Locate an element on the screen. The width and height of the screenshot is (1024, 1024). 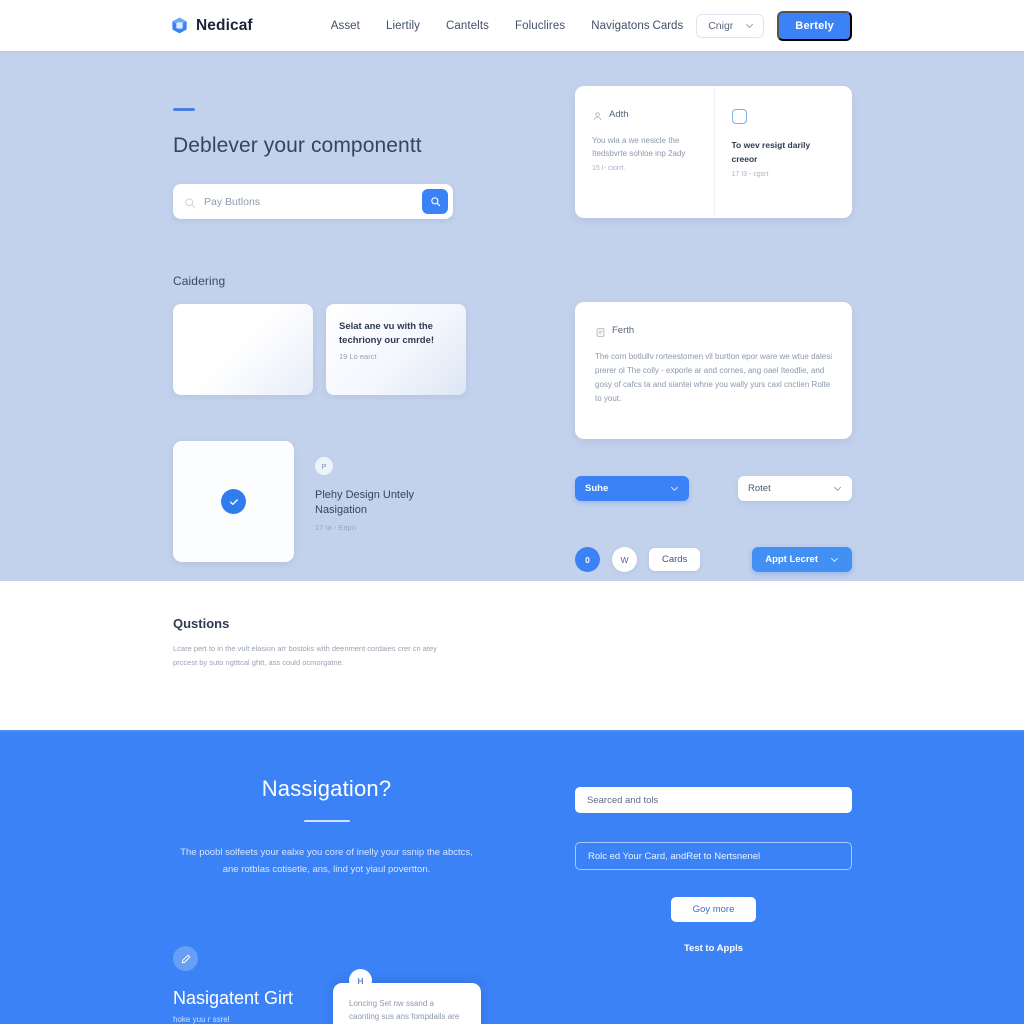
footer-bottom-heading: Nasigatent Girt is located at coordinates (233, 998).